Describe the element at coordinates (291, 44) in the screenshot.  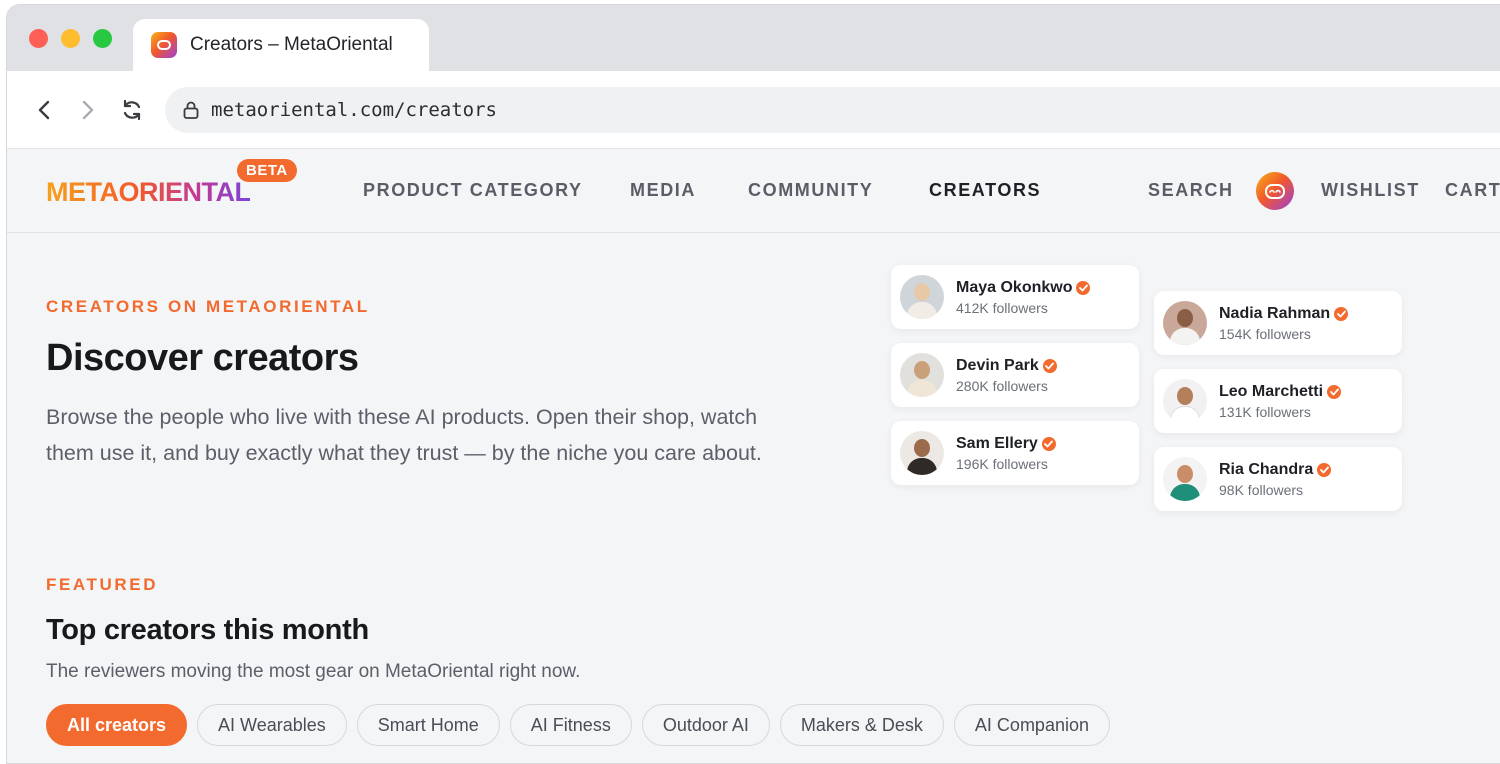
I see `tab-title: Creators – MetaOriental` at that location.